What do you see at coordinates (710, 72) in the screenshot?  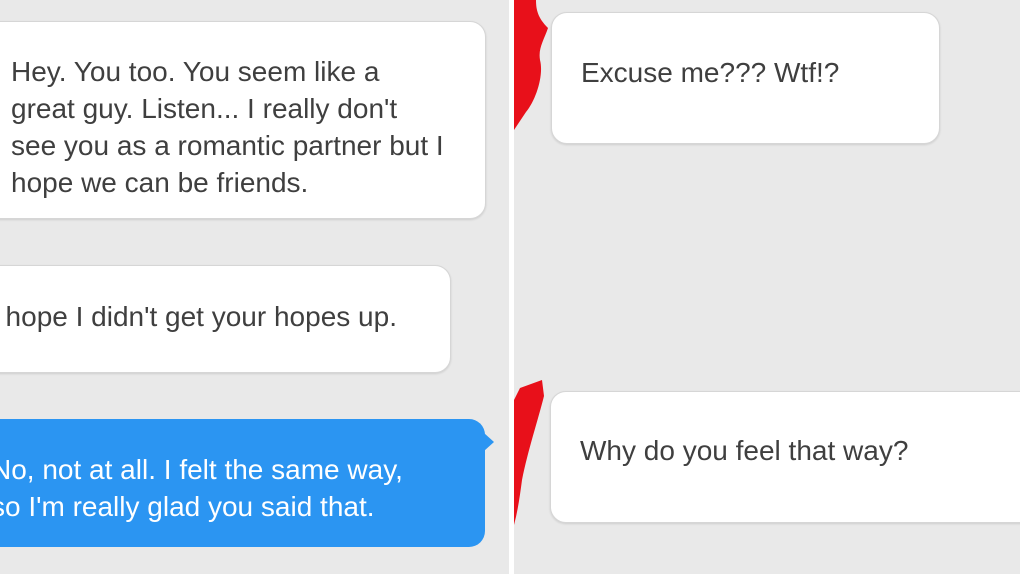 I see `message-line: Excuse me??? Wtf!?` at bounding box center [710, 72].